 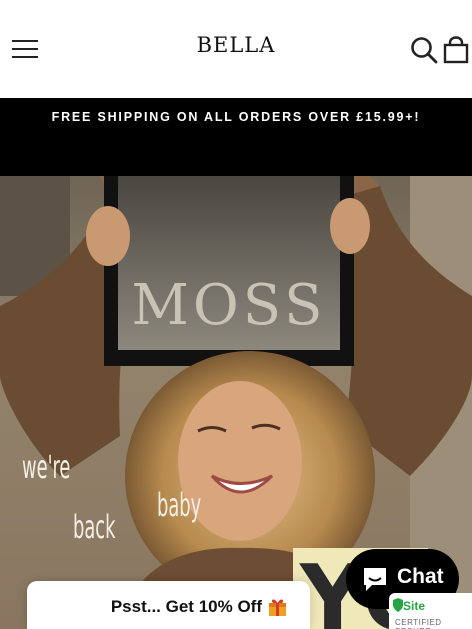 I want to click on site-logo: BELLA, so click(x=236, y=45).